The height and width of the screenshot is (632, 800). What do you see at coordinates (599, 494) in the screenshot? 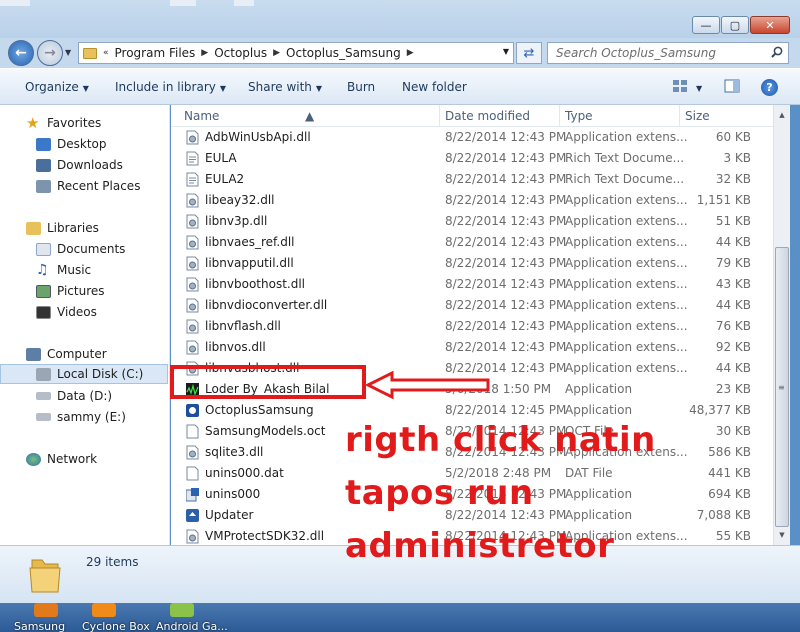
I see `file-type: Application` at bounding box center [599, 494].